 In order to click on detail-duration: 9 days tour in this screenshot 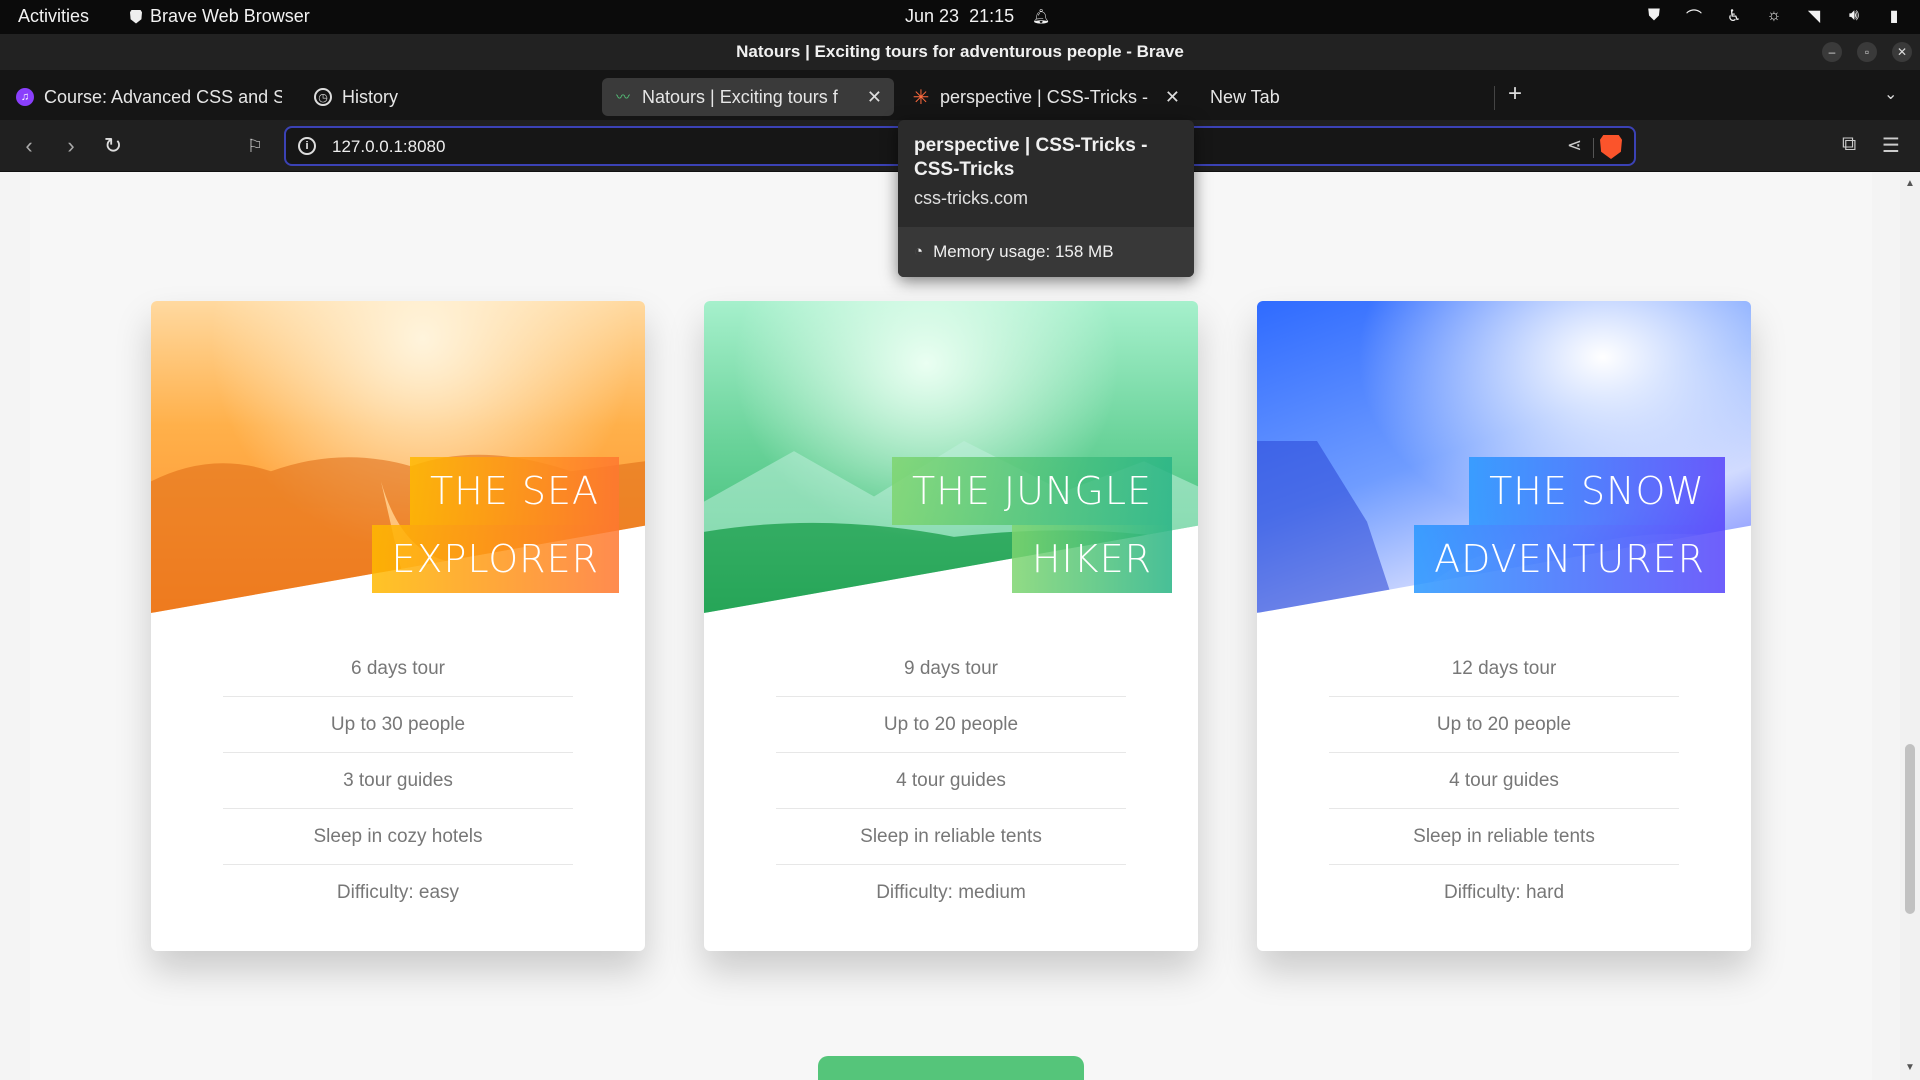, I will do `click(951, 669)`.